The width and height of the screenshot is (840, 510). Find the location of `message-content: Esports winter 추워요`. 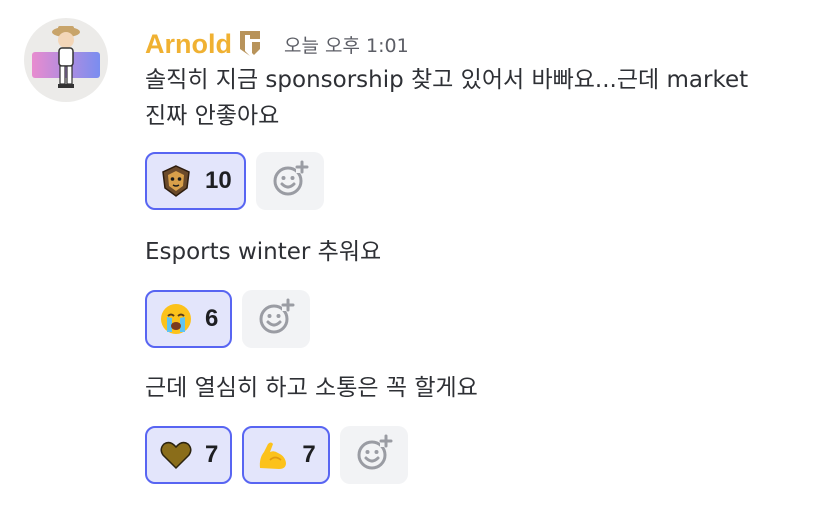

message-content: Esports winter 추워요 is located at coordinates (263, 252).